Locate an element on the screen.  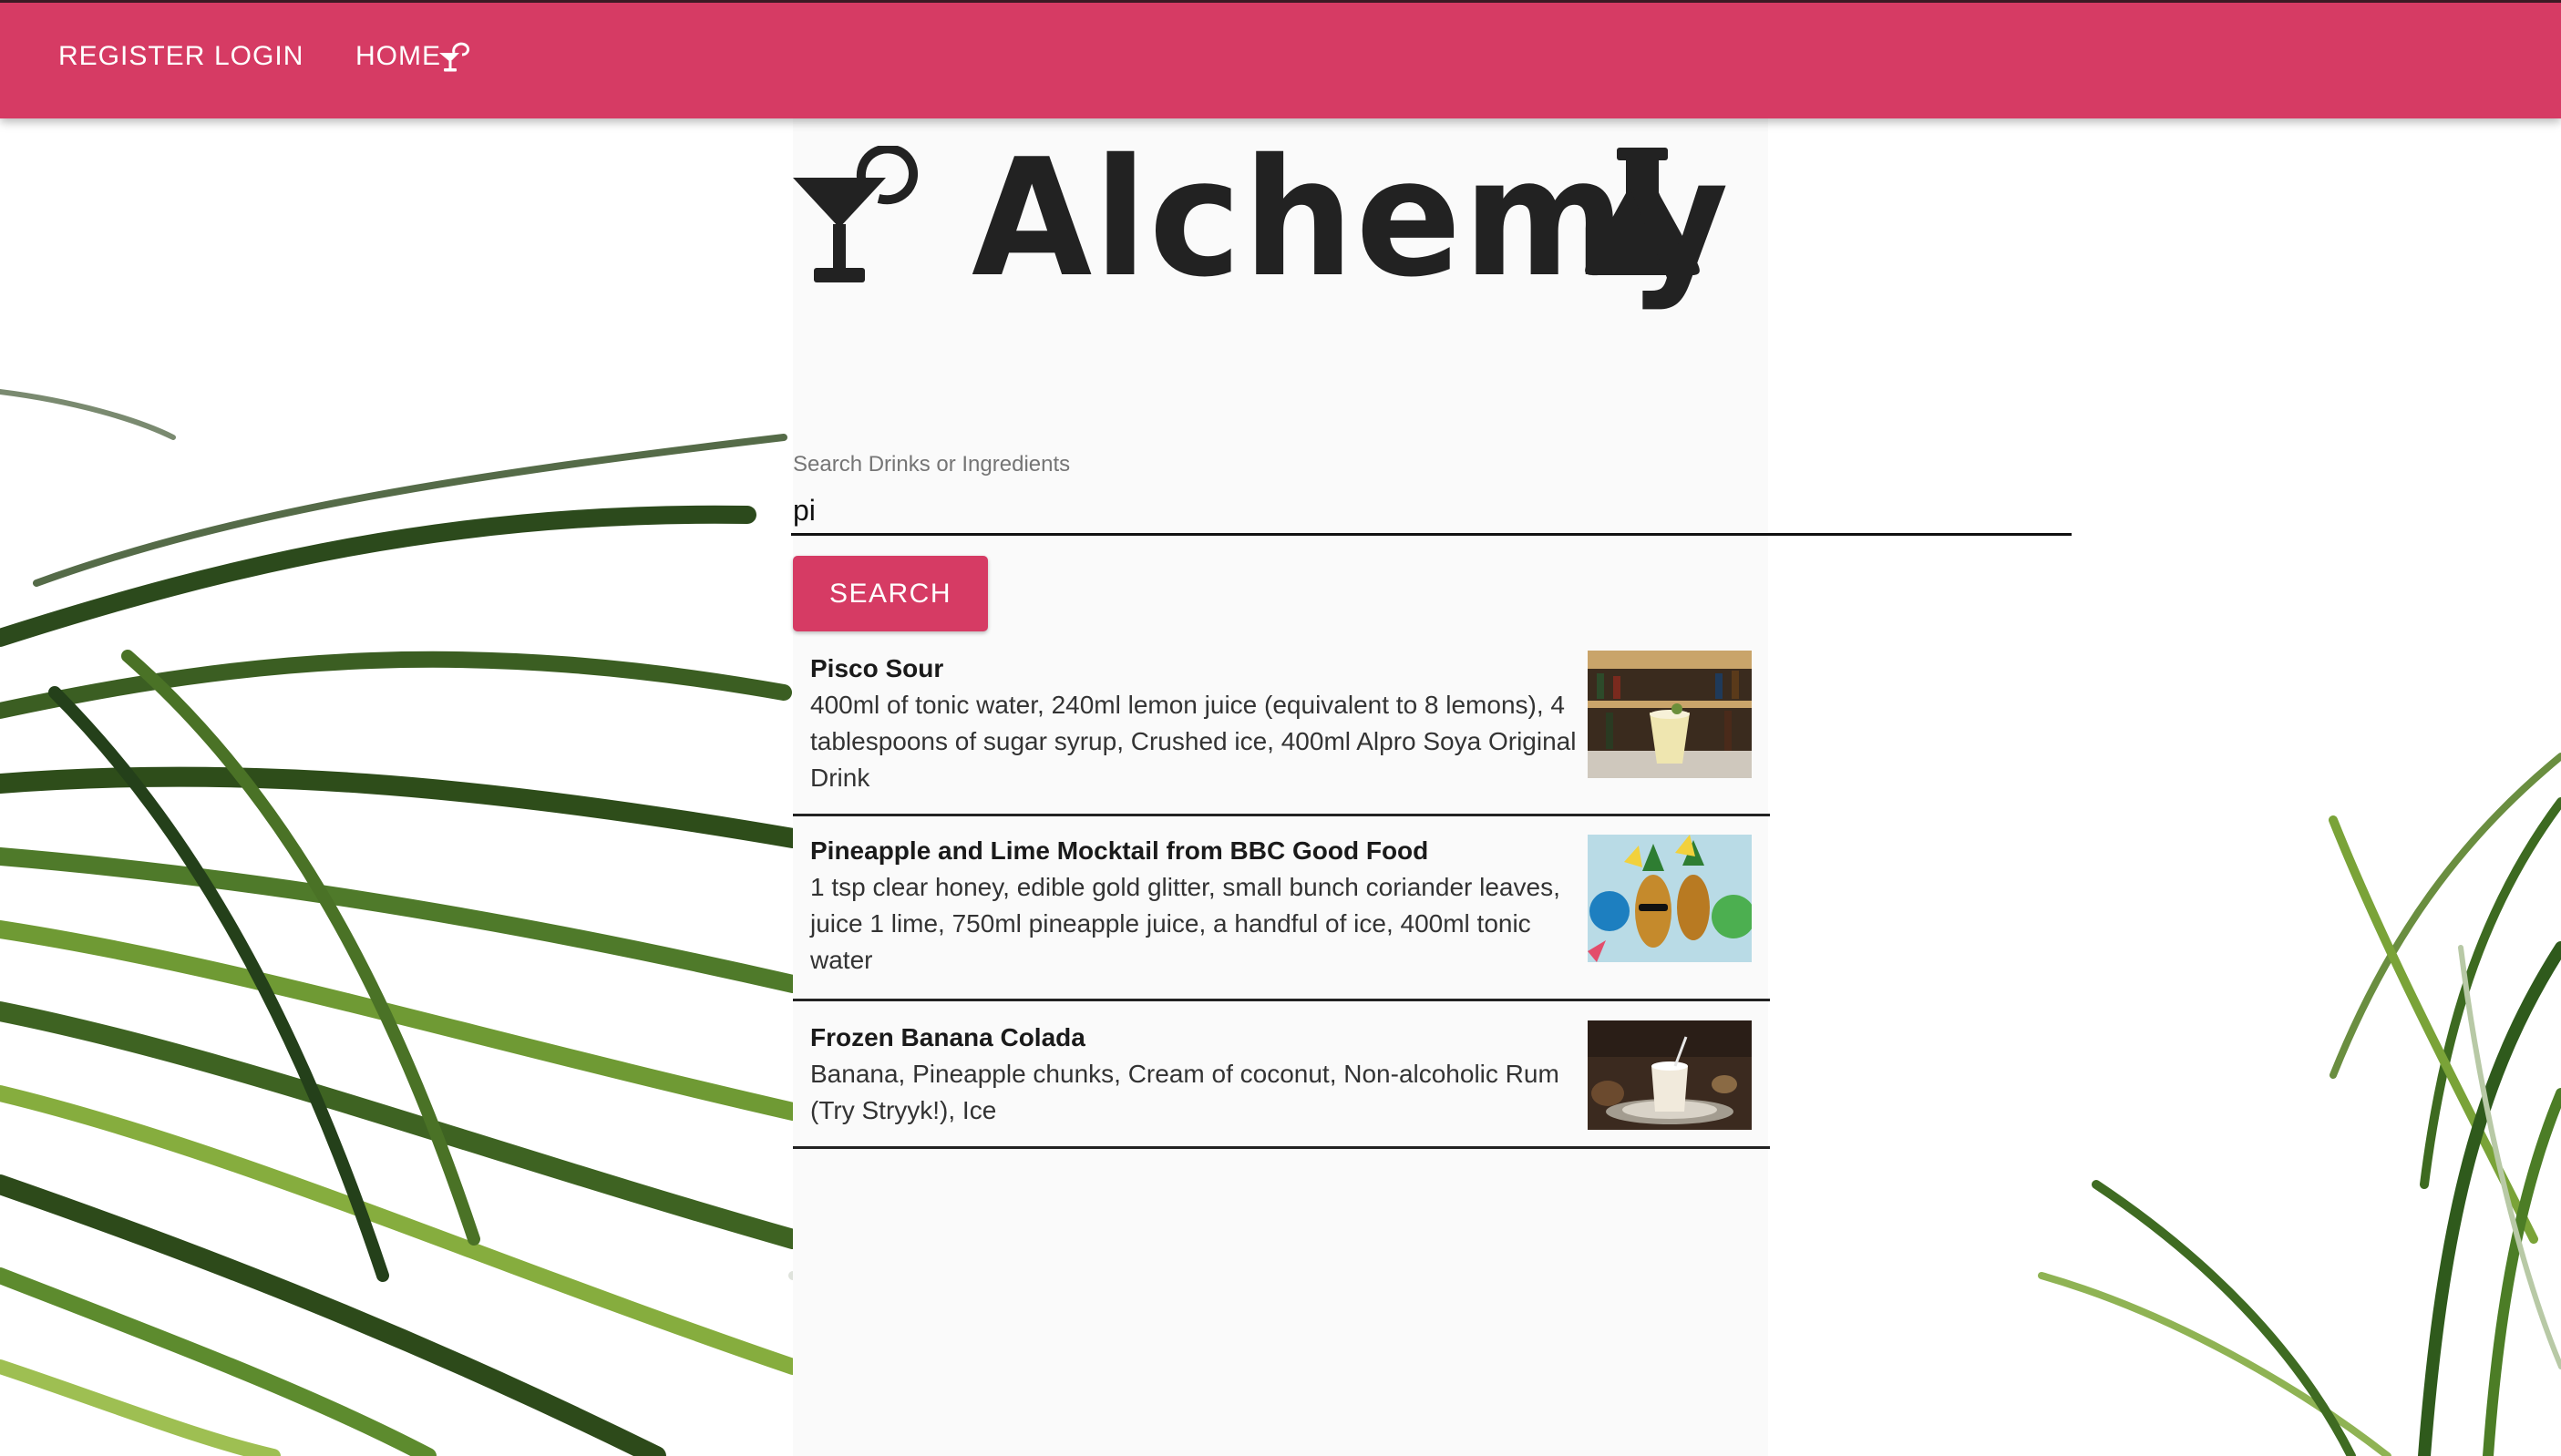
cocktail-glass-icon is located at coordinates (856, 214).